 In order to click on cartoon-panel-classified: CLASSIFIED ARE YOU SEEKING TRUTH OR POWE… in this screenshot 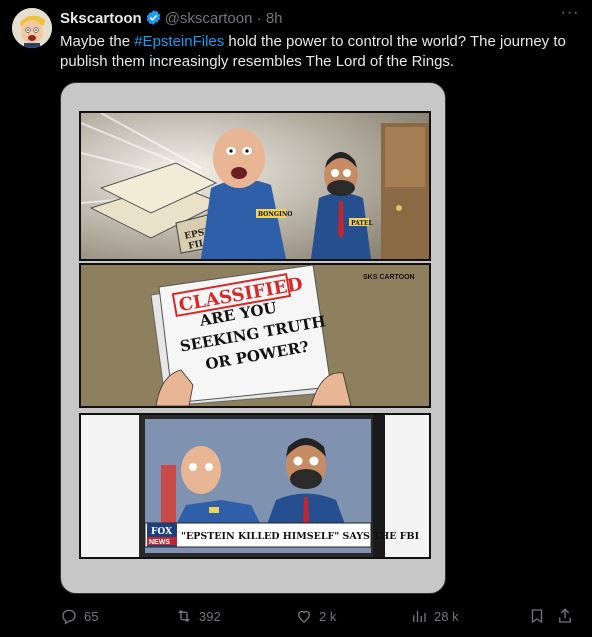, I will do `click(255, 335)`.